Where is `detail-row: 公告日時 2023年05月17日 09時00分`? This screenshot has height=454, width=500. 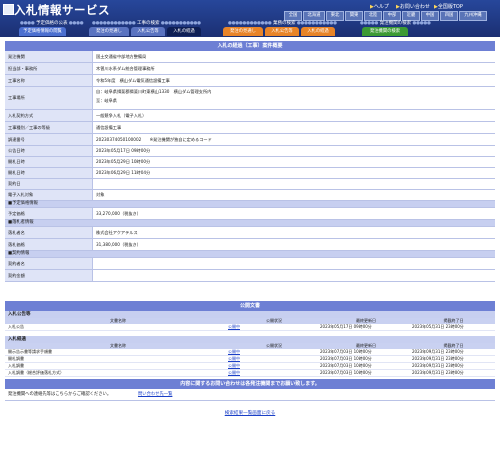 detail-row: 公告日時 2023年05月17日 09時00分 is located at coordinates (250, 151).